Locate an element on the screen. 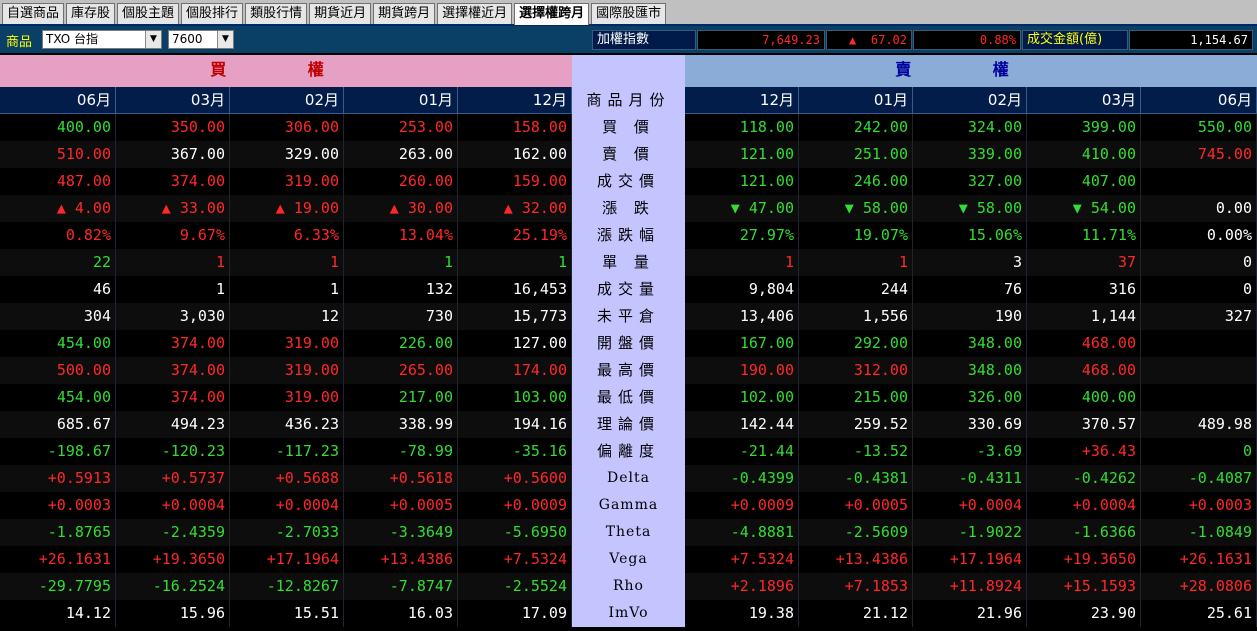 The width and height of the screenshot is (1257, 631). put-cell: -13.52 is located at coordinates (856, 451).